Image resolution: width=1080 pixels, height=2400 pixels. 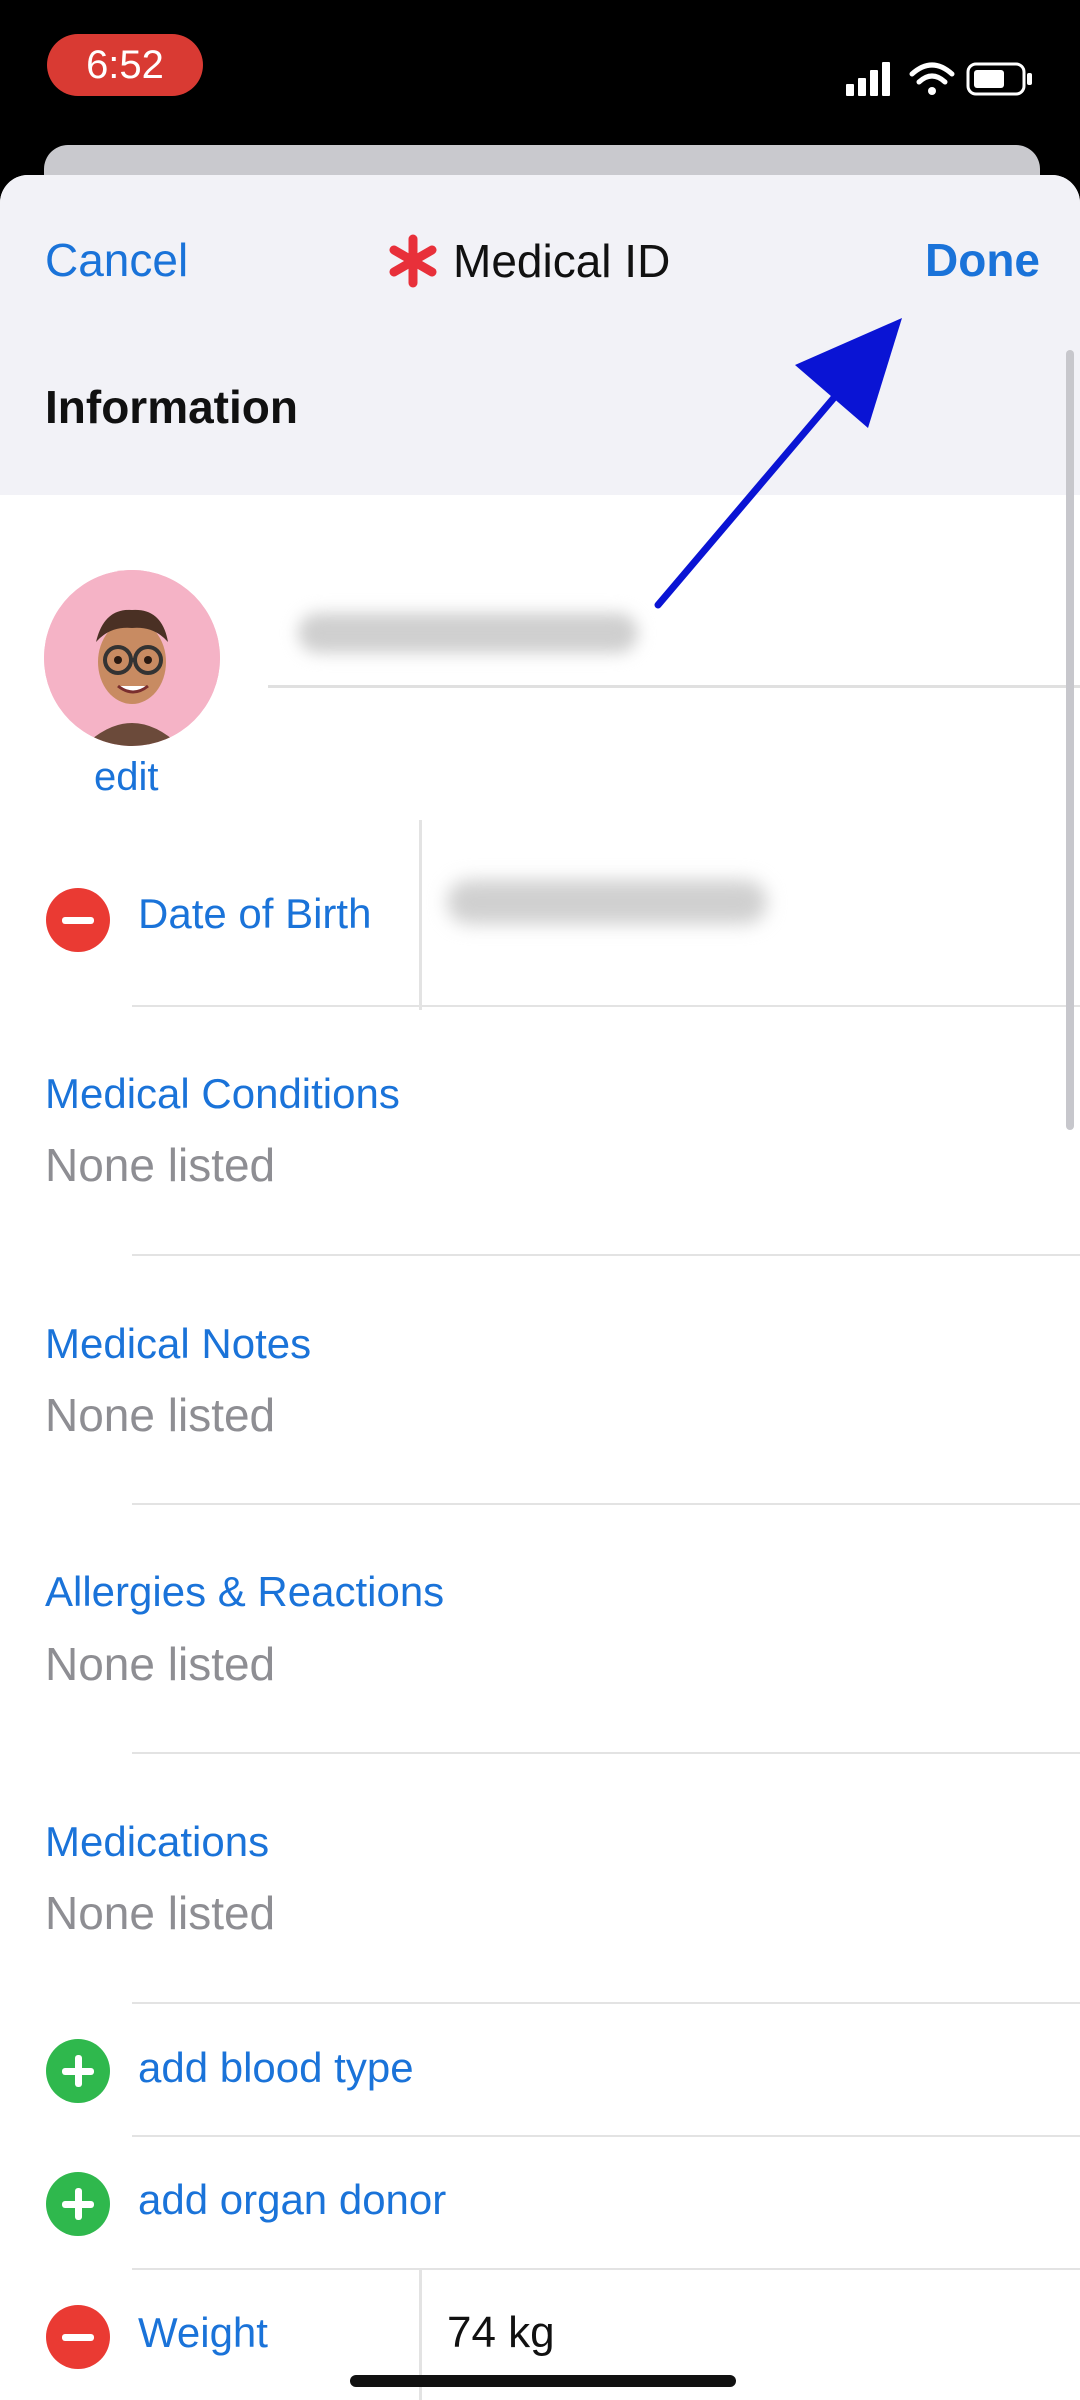 I want to click on cellular-signal-icon, so click(x=868, y=79).